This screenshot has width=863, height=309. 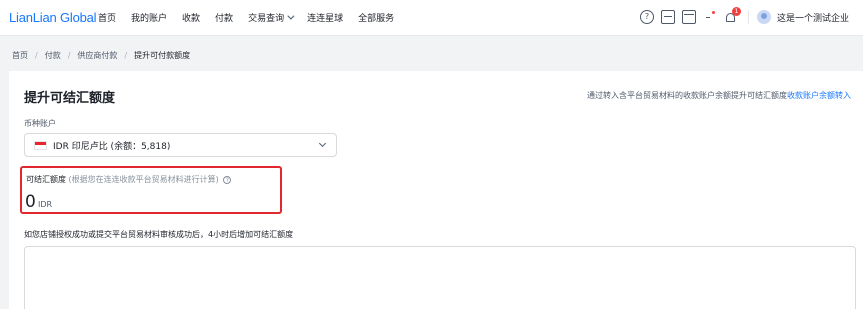 I want to click on nav-home: 首页, so click(x=107, y=17).